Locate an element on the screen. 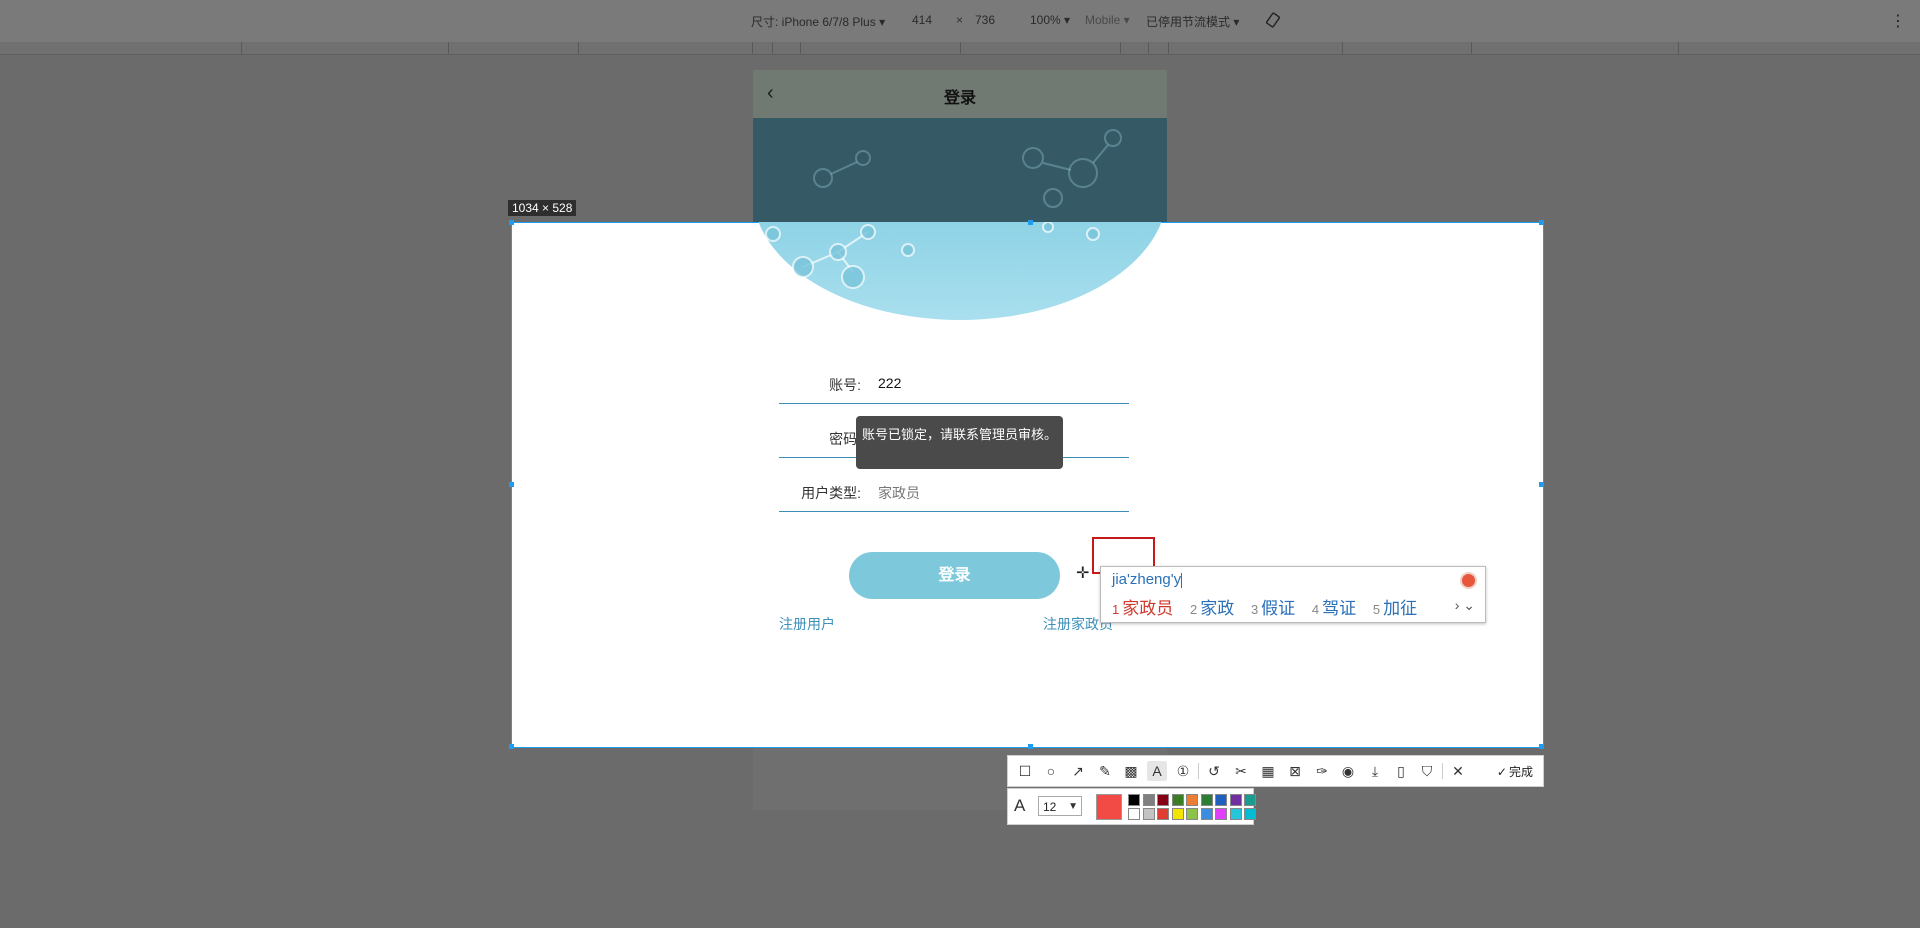 This screenshot has width=1920, height=928. bookmark-icon: ⛉ is located at coordinates (1427, 771).